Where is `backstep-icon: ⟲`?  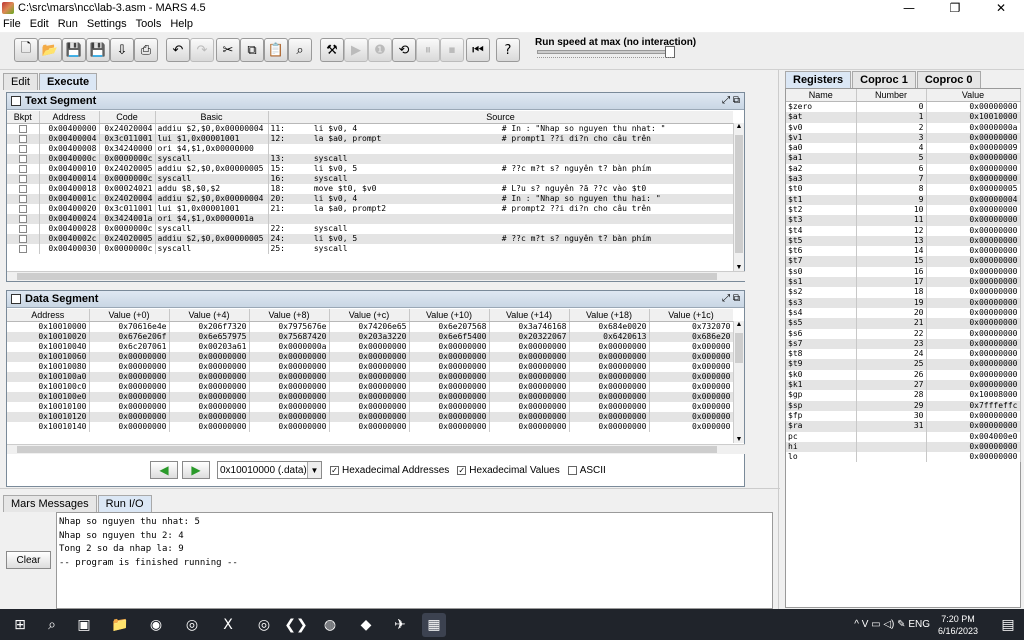 backstep-icon: ⟲ is located at coordinates (404, 50).